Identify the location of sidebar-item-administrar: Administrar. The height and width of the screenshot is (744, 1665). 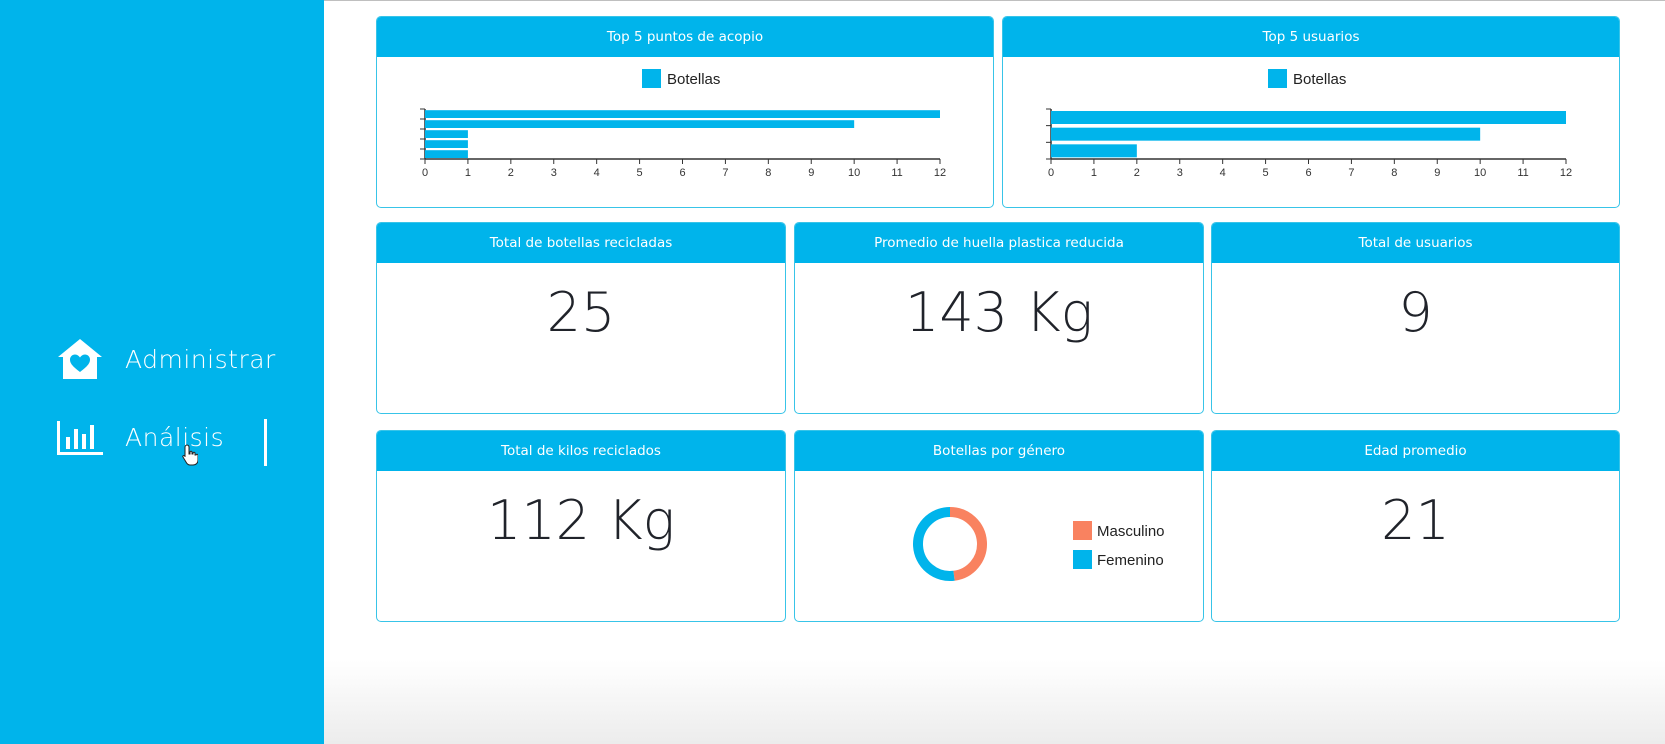
(170, 359).